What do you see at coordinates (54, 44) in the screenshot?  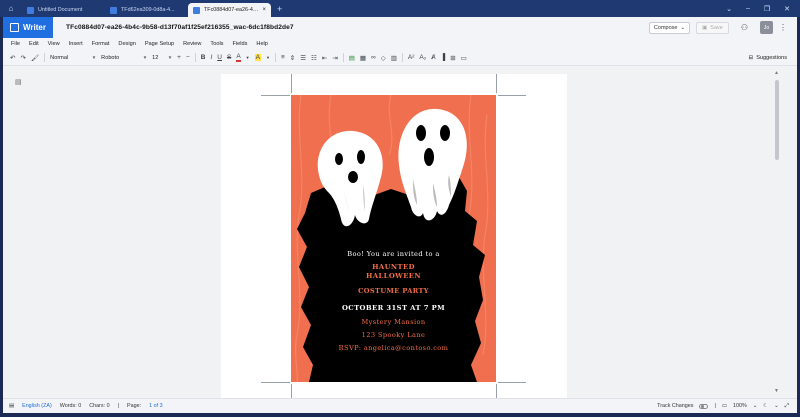 I see `menu-view: View` at bounding box center [54, 44].